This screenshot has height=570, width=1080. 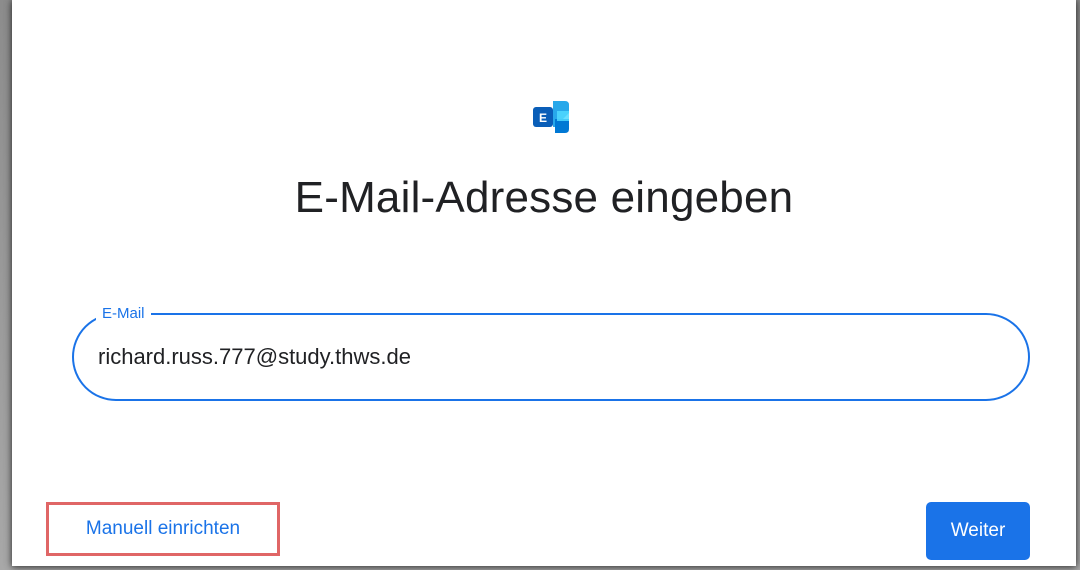 What do you see at coordinates (551, 117) in the screenshot?
I see `microsoft-exchange-icon: E` at bounding box center [551, 117].